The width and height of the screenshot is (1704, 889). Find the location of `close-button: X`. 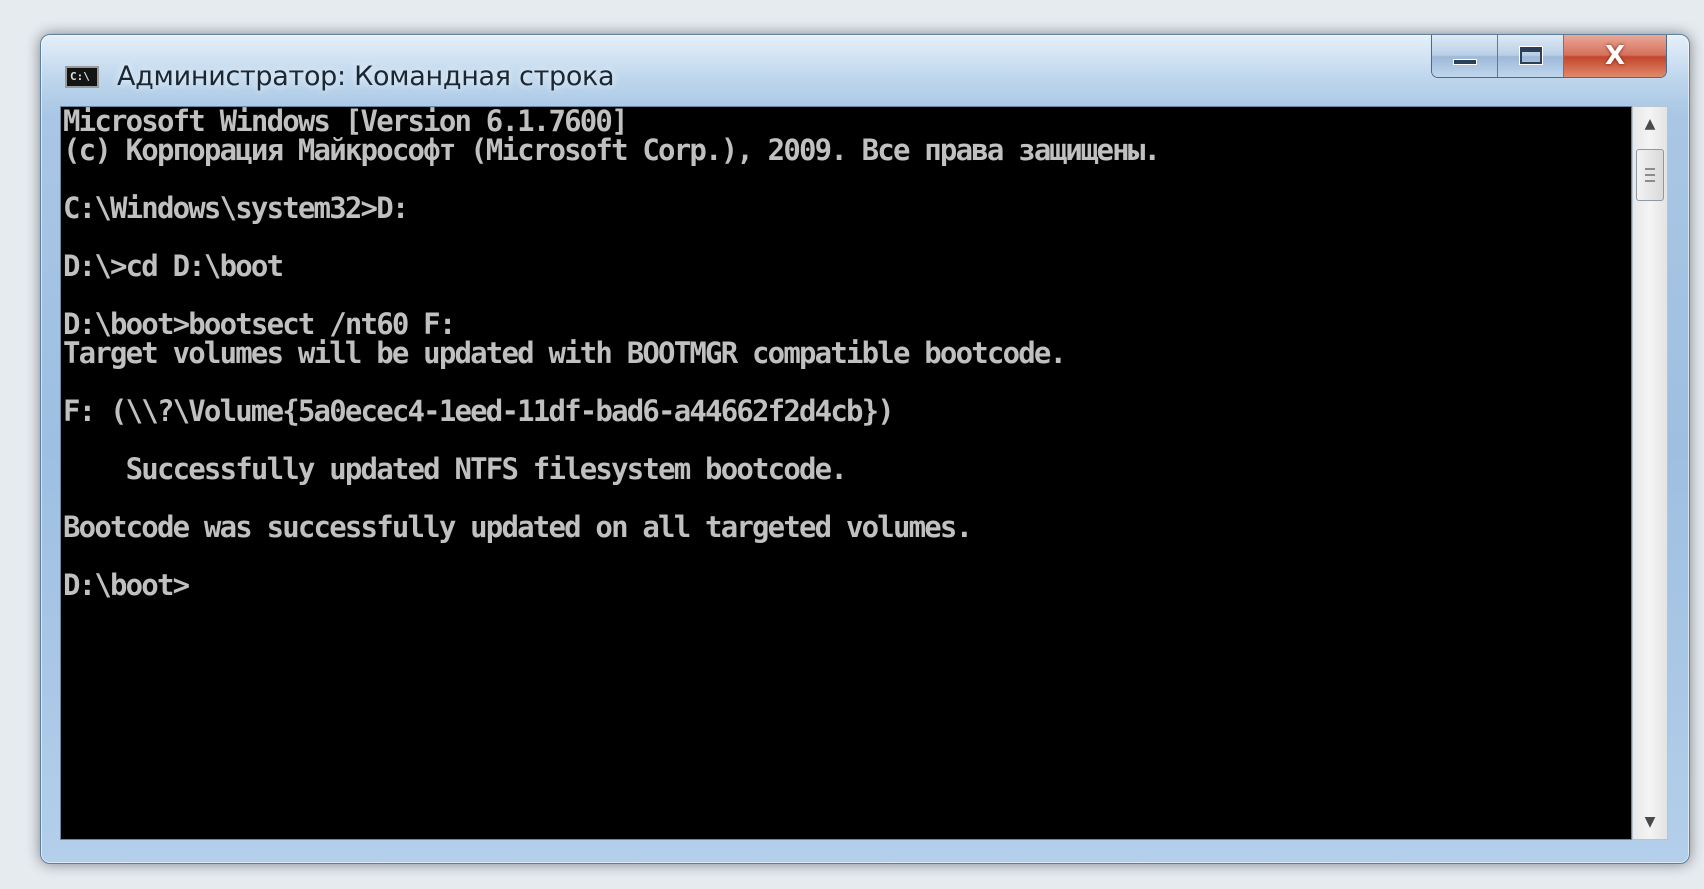

close-button: X is located at coordinates (1615, 56).